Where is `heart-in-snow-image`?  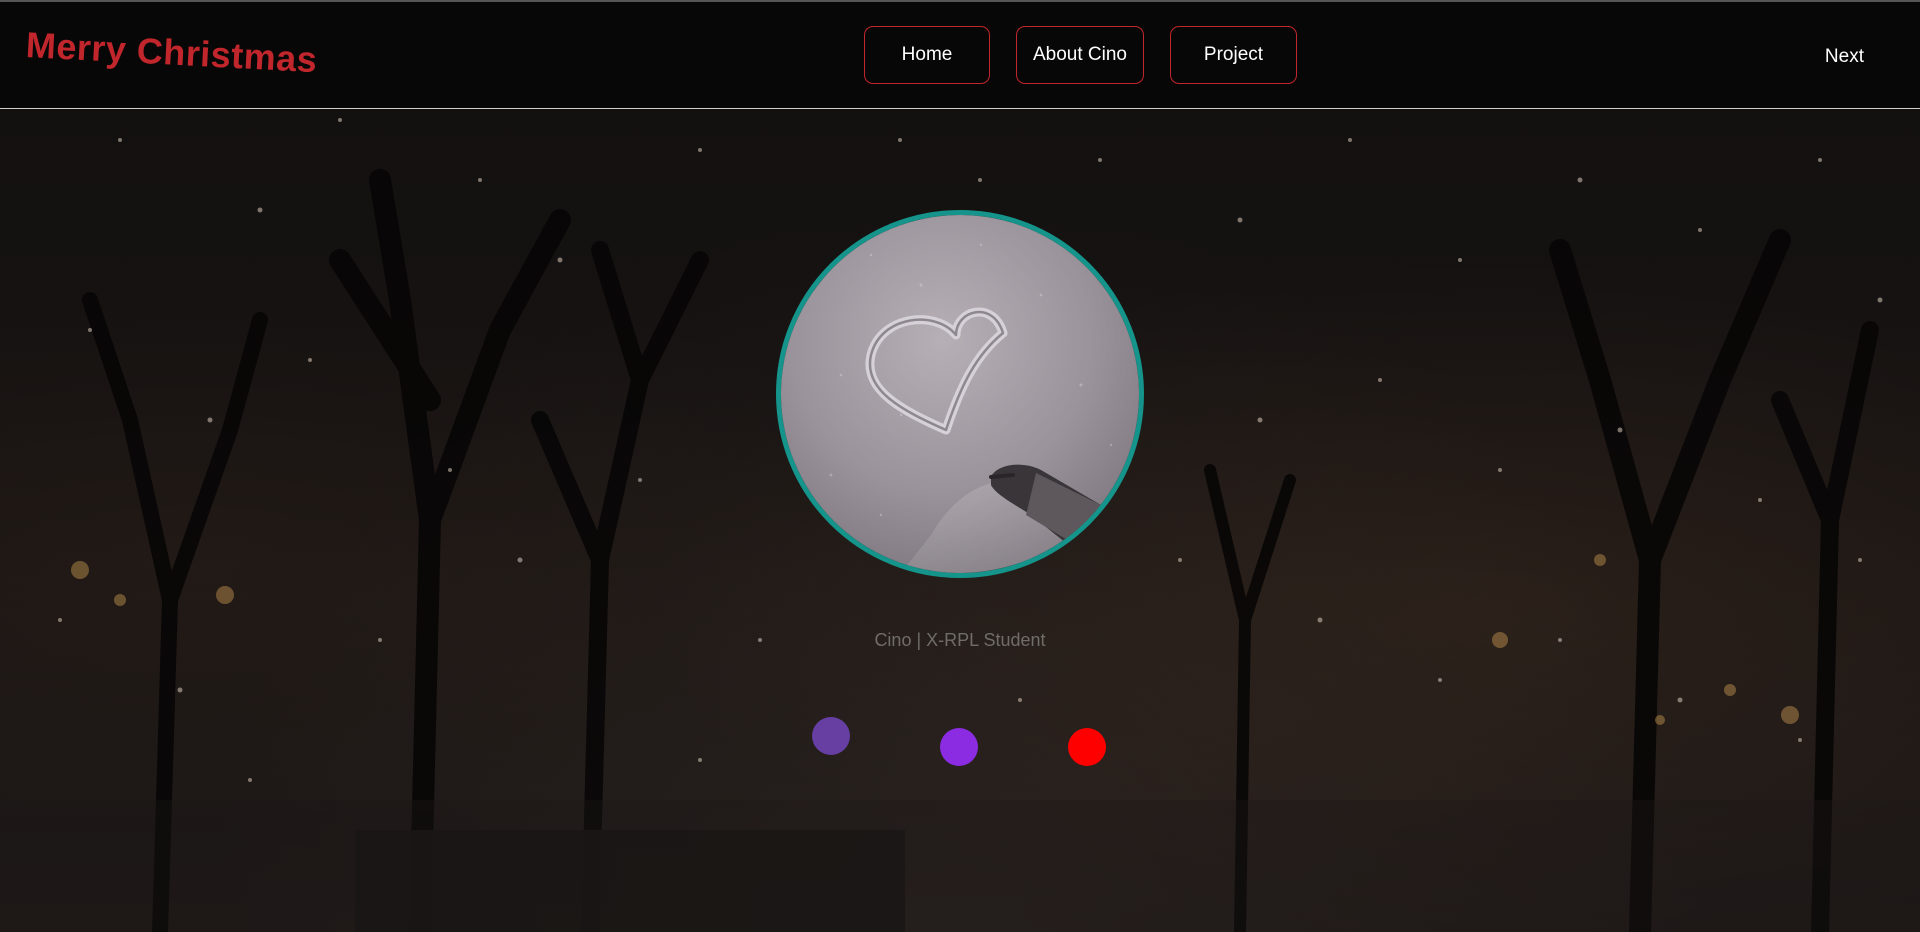
heart-in-snow-image is located at coordinates (960, 394).